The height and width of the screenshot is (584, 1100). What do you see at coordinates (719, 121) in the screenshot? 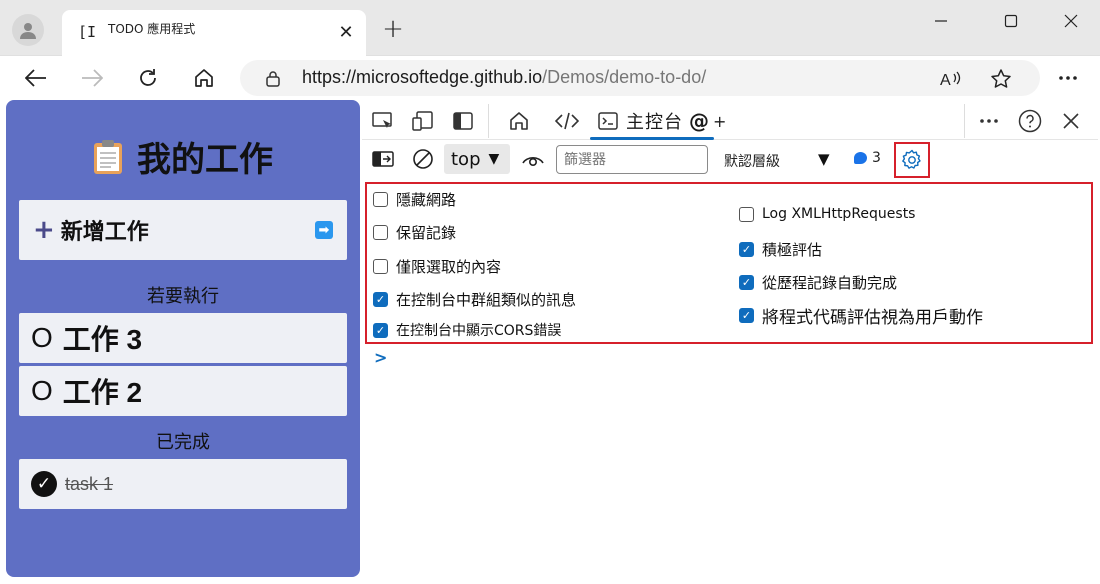
I see `add-tab-button: +` at bounding box center [719, 121].